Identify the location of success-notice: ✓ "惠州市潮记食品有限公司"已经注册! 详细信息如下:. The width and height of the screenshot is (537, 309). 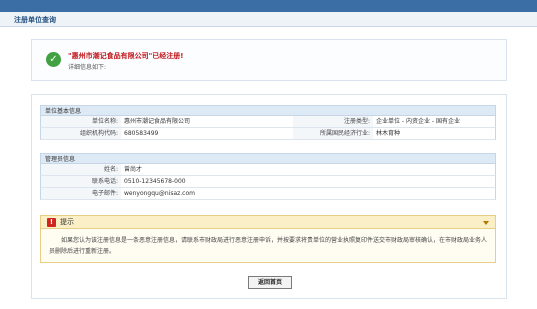
(269, 60).